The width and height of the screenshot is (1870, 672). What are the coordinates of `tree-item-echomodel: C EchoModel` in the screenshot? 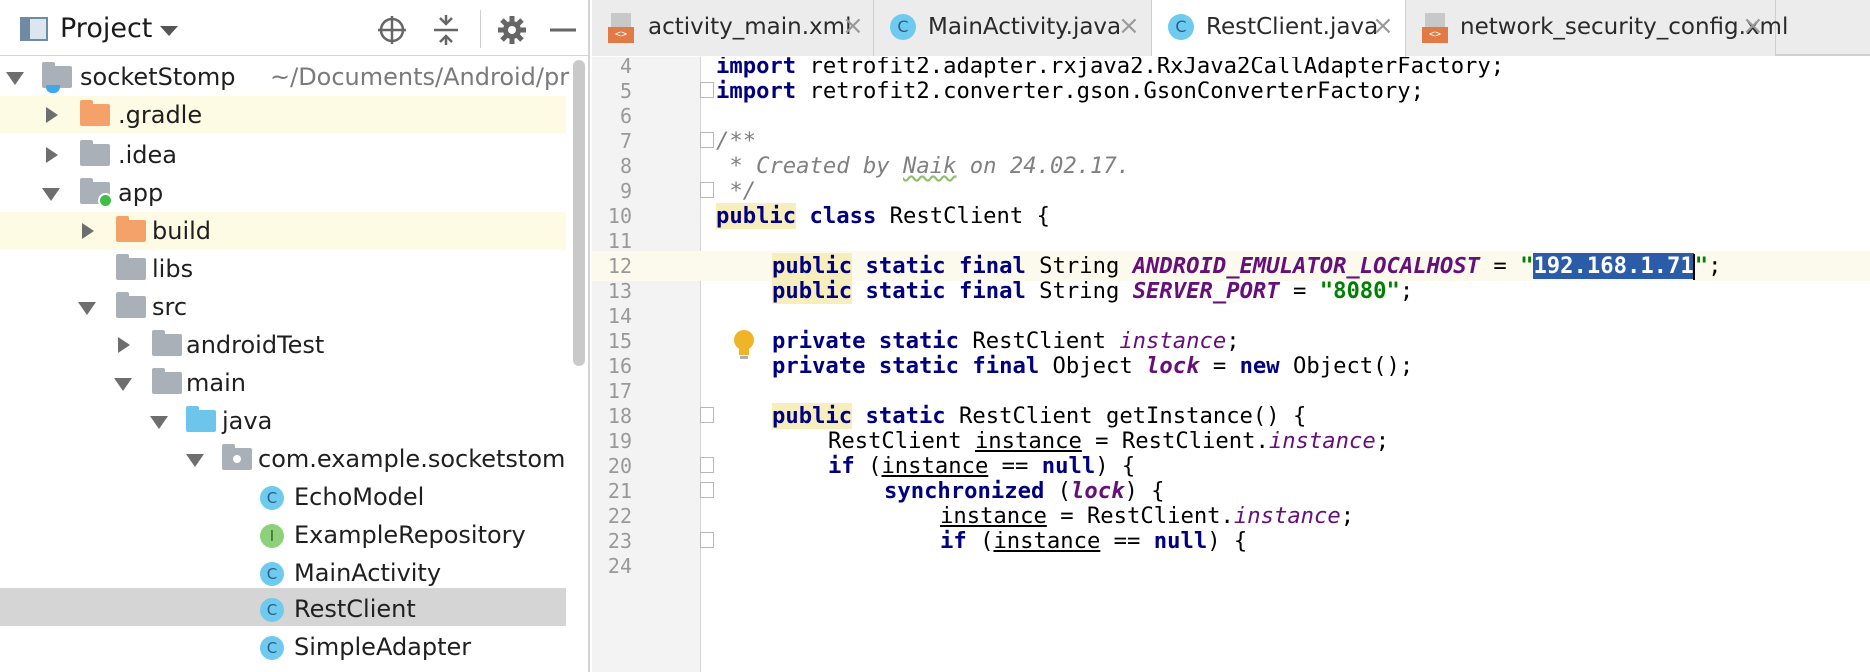 It's located at (283, 497).